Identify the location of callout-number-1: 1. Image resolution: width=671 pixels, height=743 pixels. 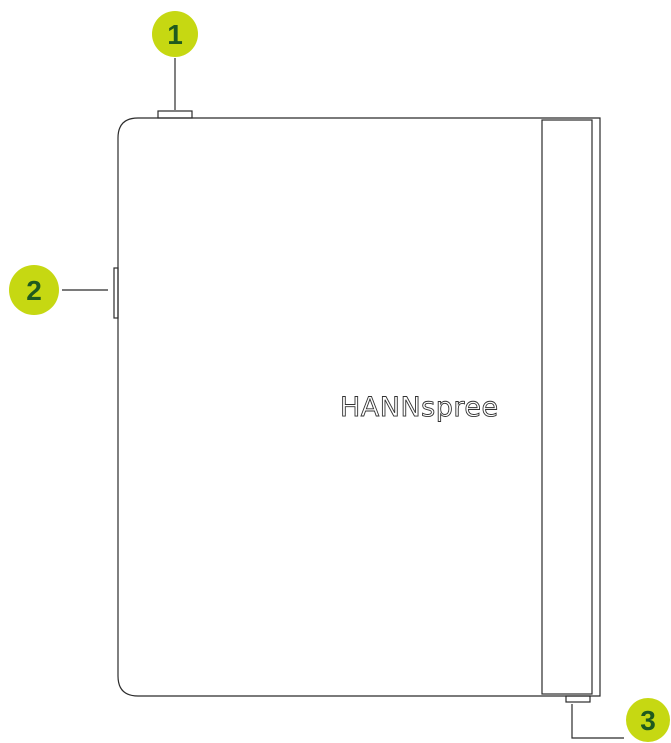
(175, 34).